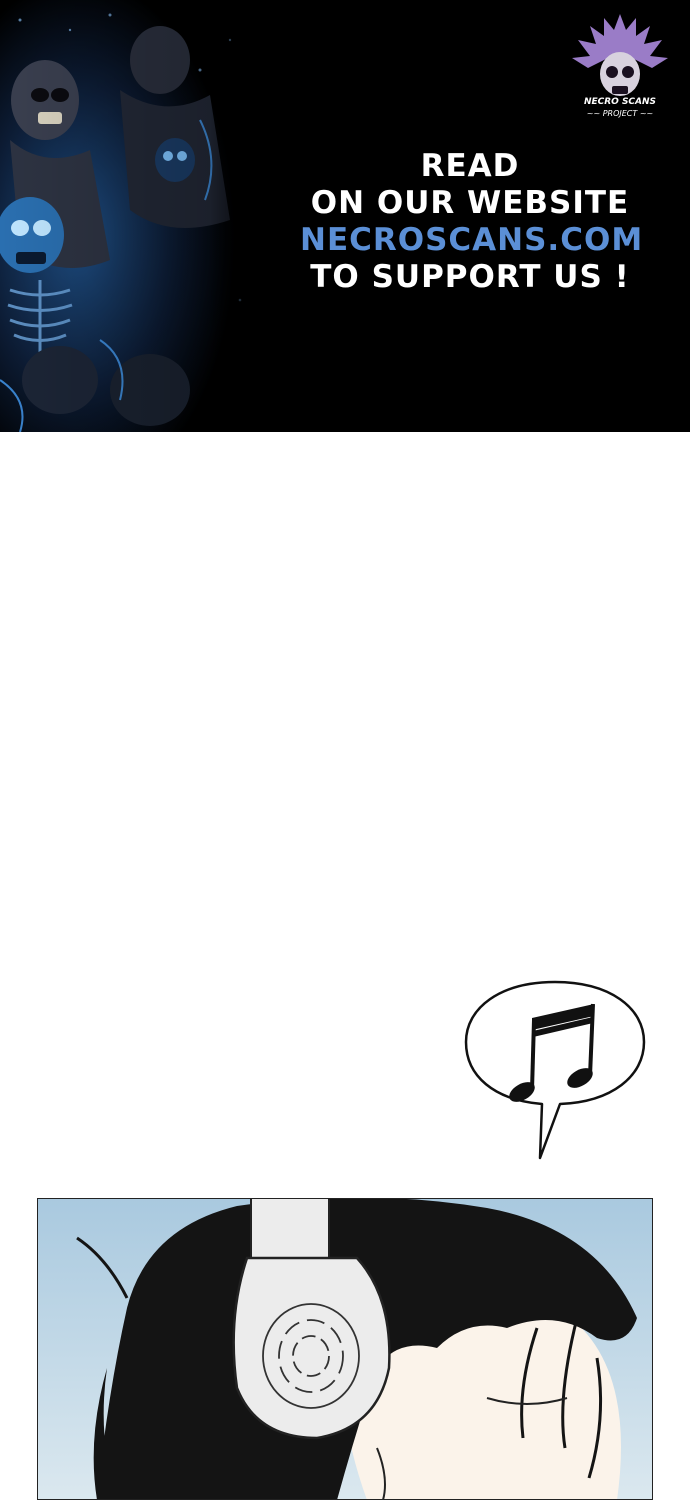 This screenshot has height=1500, width=690. Describe the element at coordinates (470, 203) in the screenshot. I see `promo-line-website: ON OUR WEBSITE` at that location.